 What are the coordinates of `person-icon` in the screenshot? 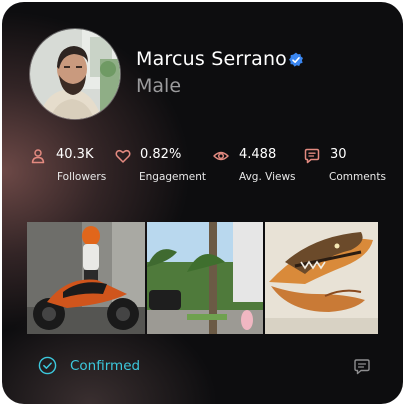 It's located at (38, 156).